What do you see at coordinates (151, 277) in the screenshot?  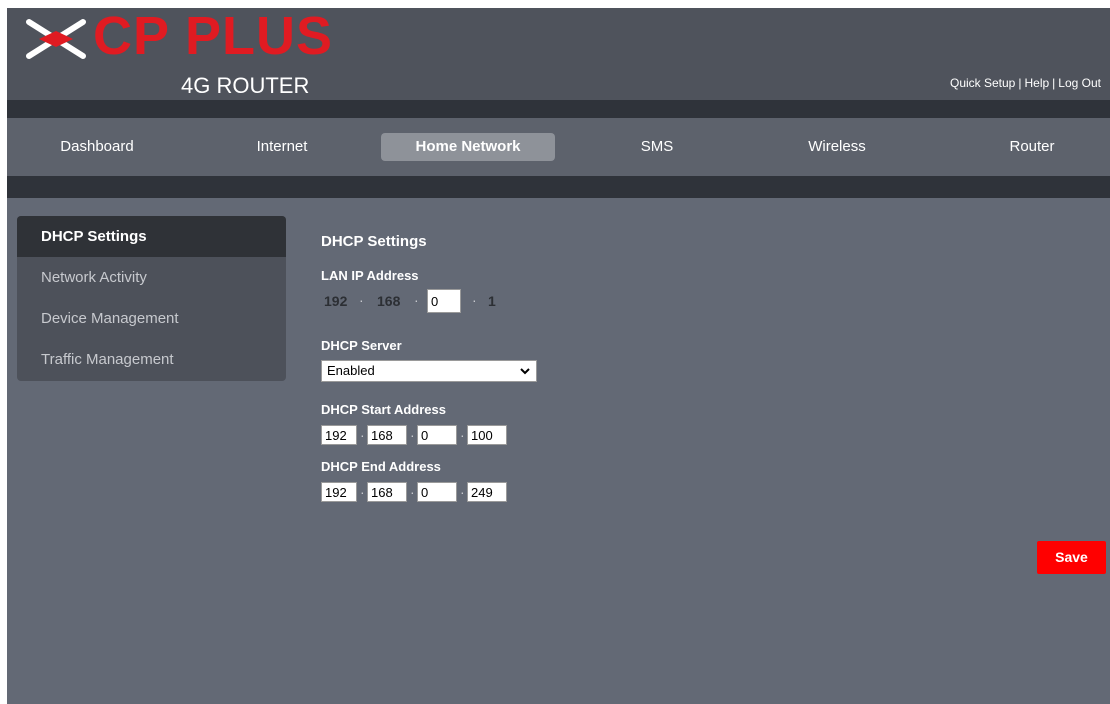 I see `sidebar-item-network-activity: Network Activity` at bounding box center [151, 277].